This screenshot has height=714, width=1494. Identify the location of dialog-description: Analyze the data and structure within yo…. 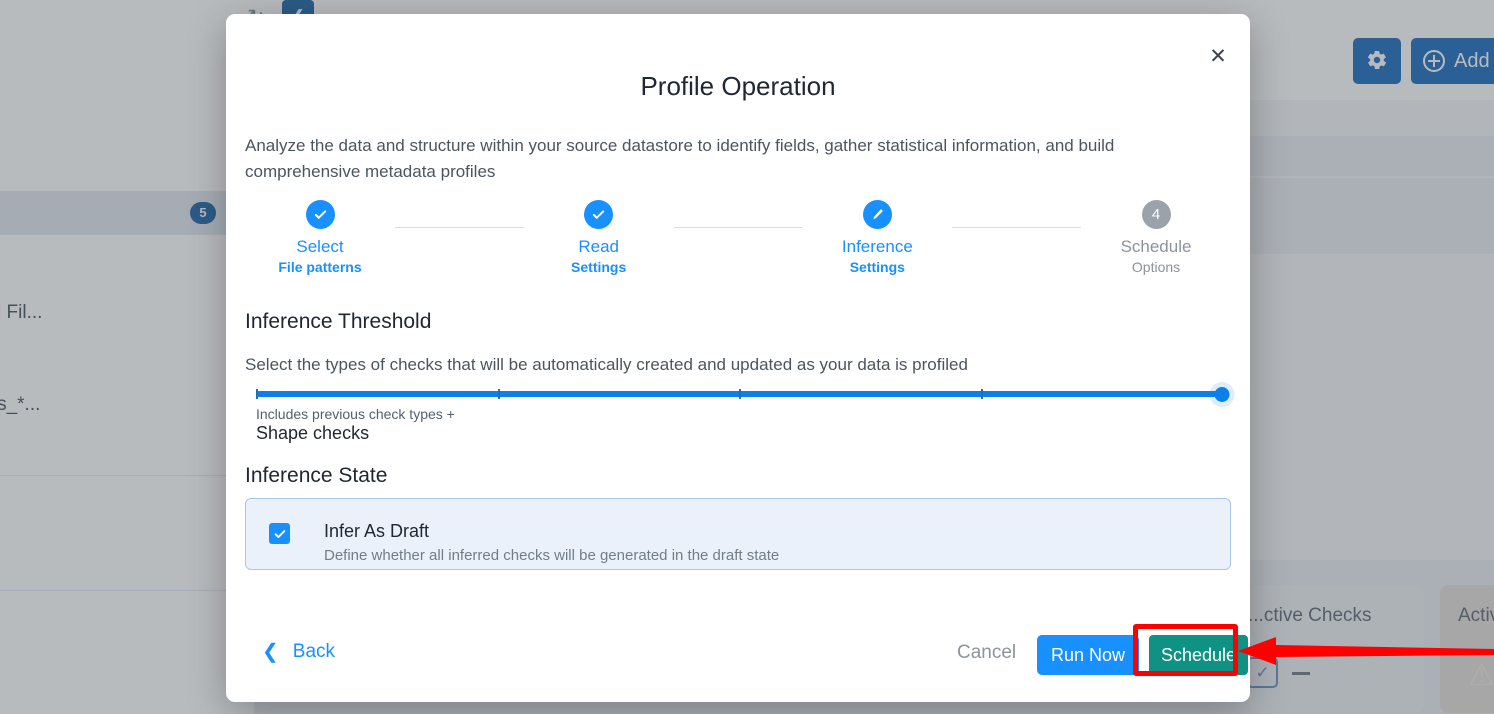
(680, 158).